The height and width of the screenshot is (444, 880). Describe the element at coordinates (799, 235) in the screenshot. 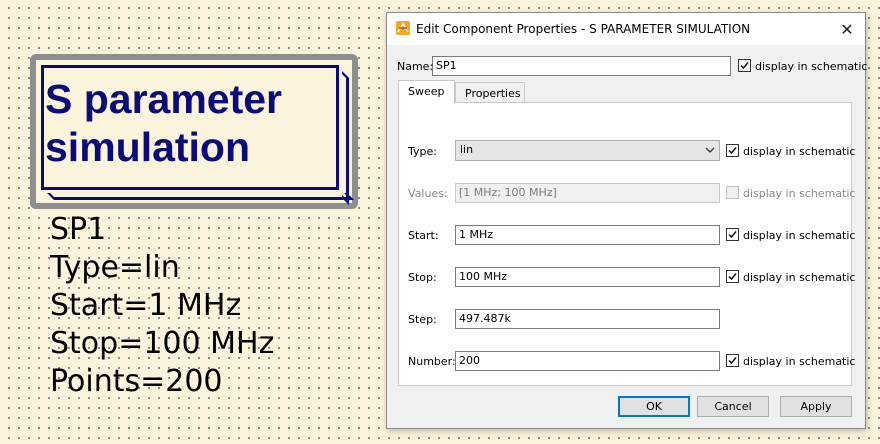

I see `start-display-label: display in schematic` at that location.